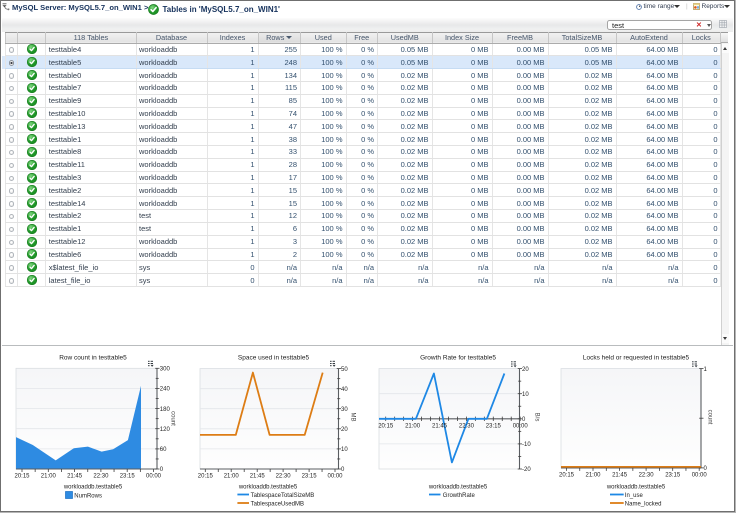  I want to click on svg-text: Row count in testtable5, so click(93, 358).